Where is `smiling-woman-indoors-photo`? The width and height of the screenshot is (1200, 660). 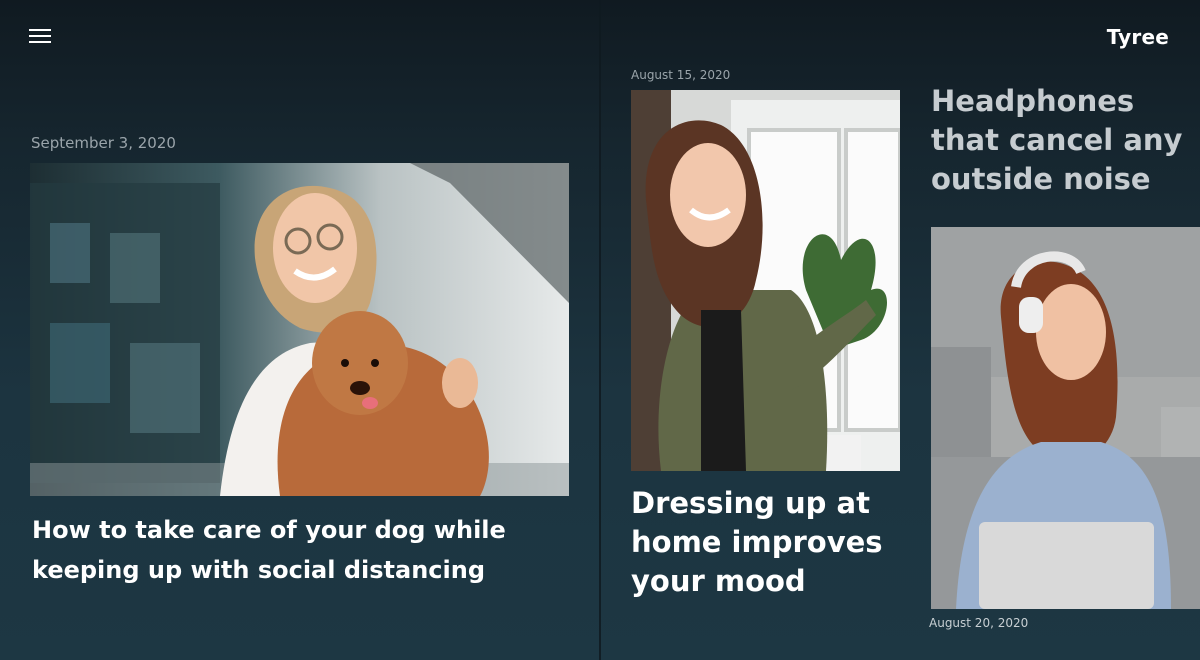 smiling-woman-indoors-photo is located at coordinates (765, 280).